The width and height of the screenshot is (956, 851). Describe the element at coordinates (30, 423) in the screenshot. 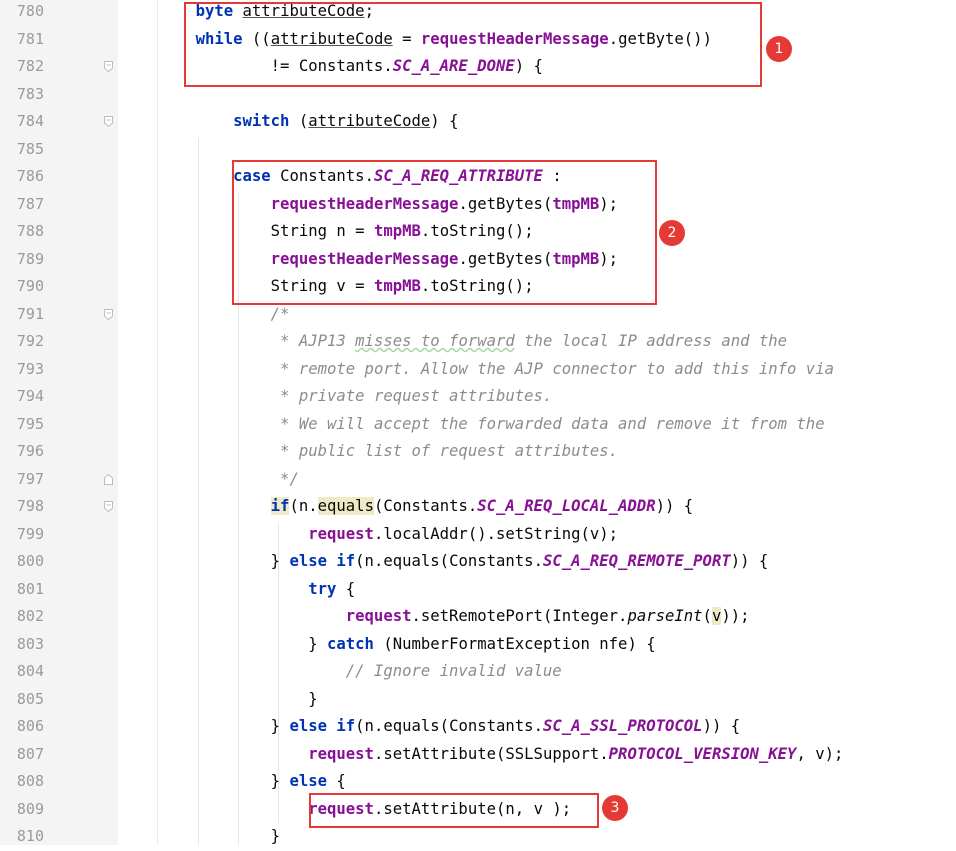

I see `line-number: 795` at that location.